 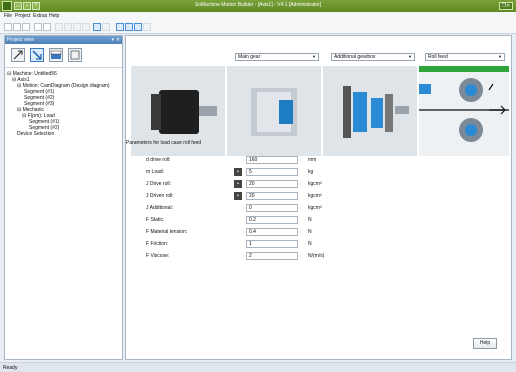 What do you see at coordinates (106, 27) in the screenshot?
I see `grid-icon` at bounding box center [106, 27].